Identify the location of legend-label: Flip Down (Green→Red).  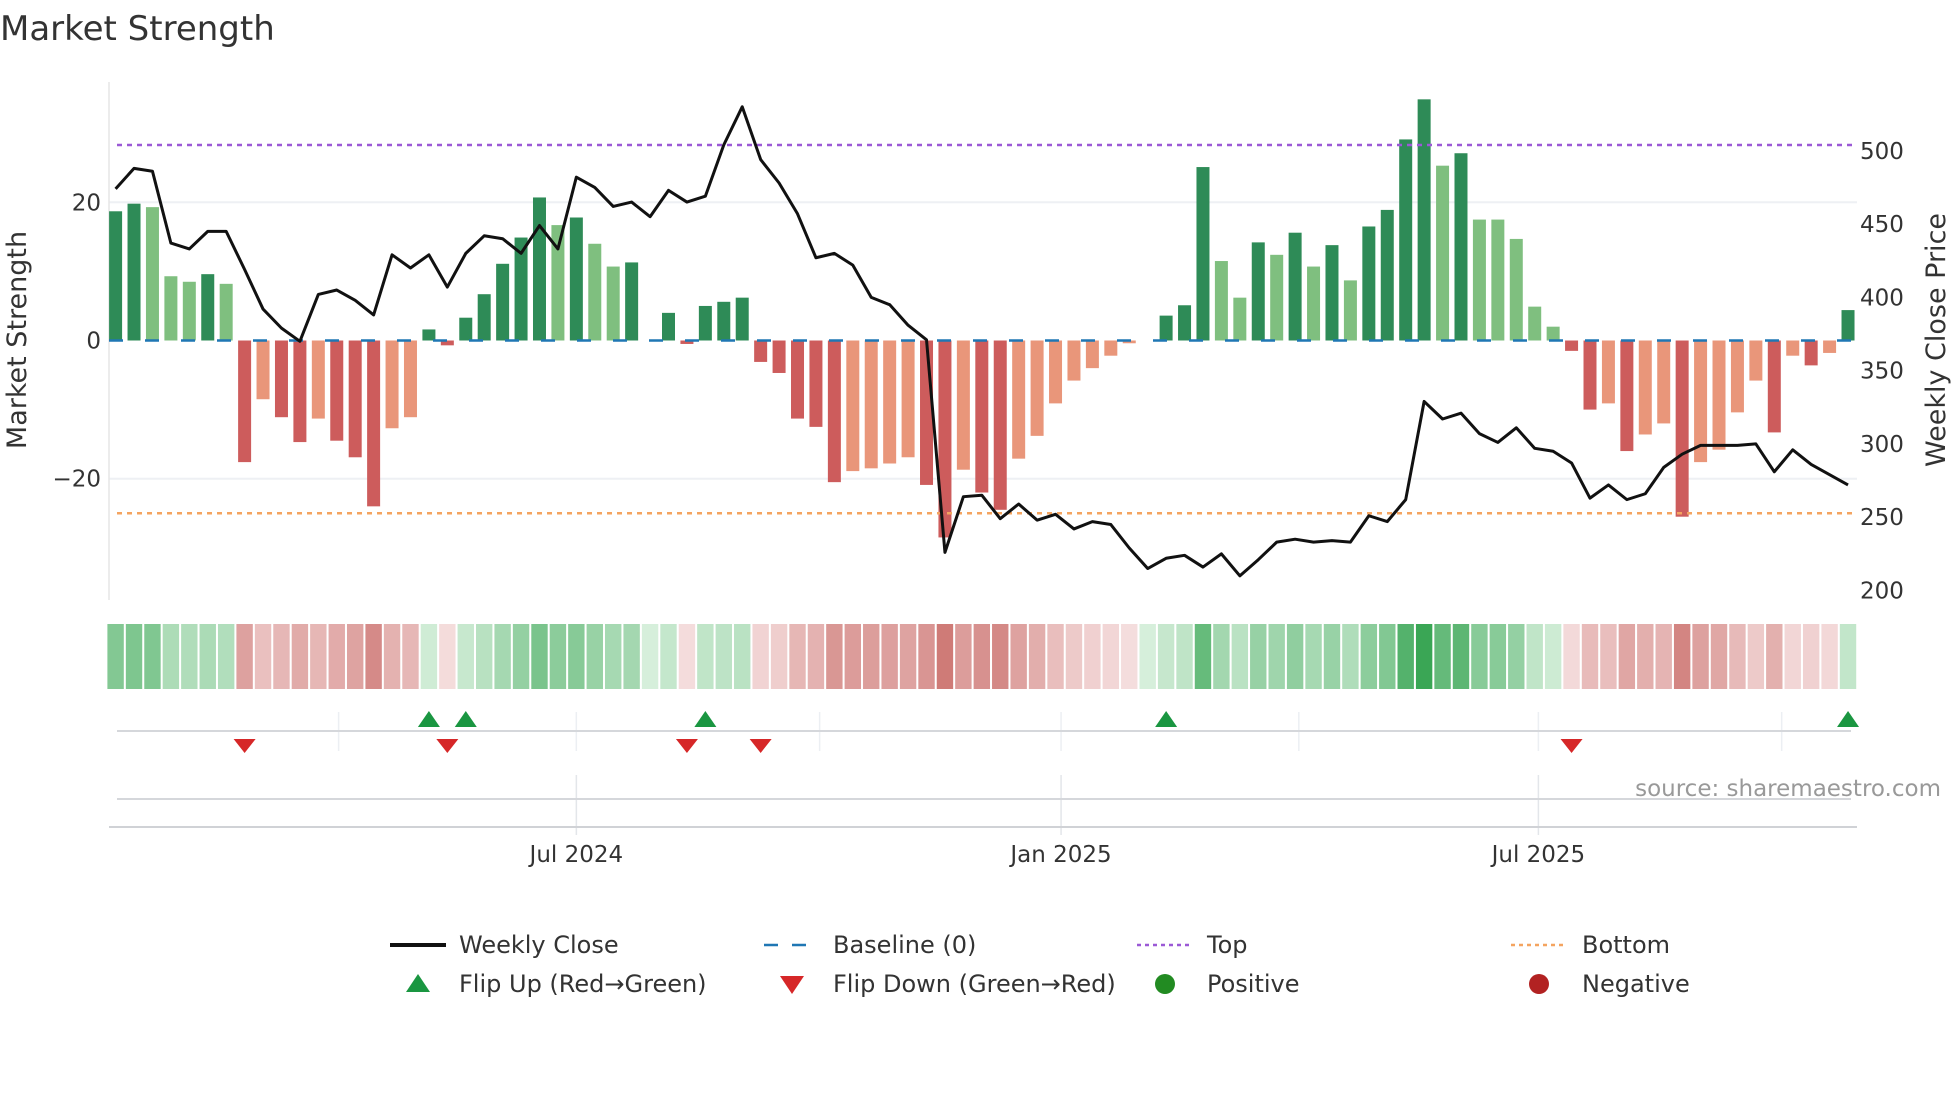
(974, 984).